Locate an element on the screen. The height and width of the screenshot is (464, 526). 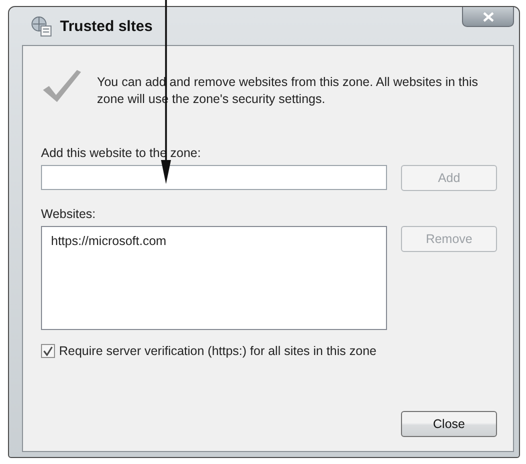
close-window-button is located at coordinates (488, 17).